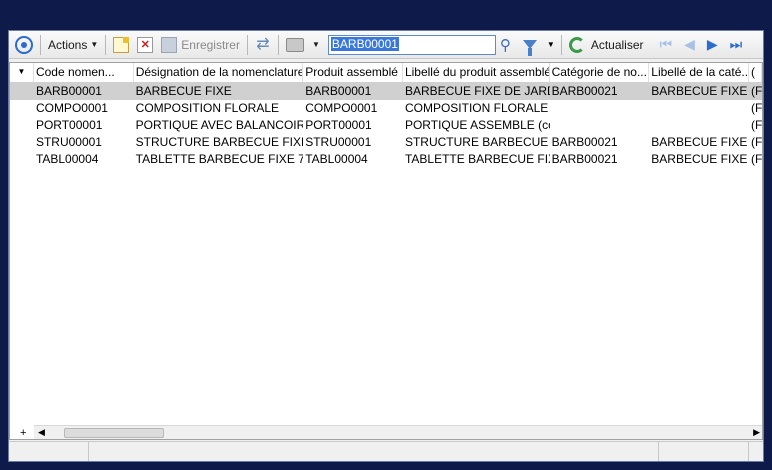  Describe the element at coordinates (338, 91) in the screenshot. I see `table-cell: BARB00001` at that location.